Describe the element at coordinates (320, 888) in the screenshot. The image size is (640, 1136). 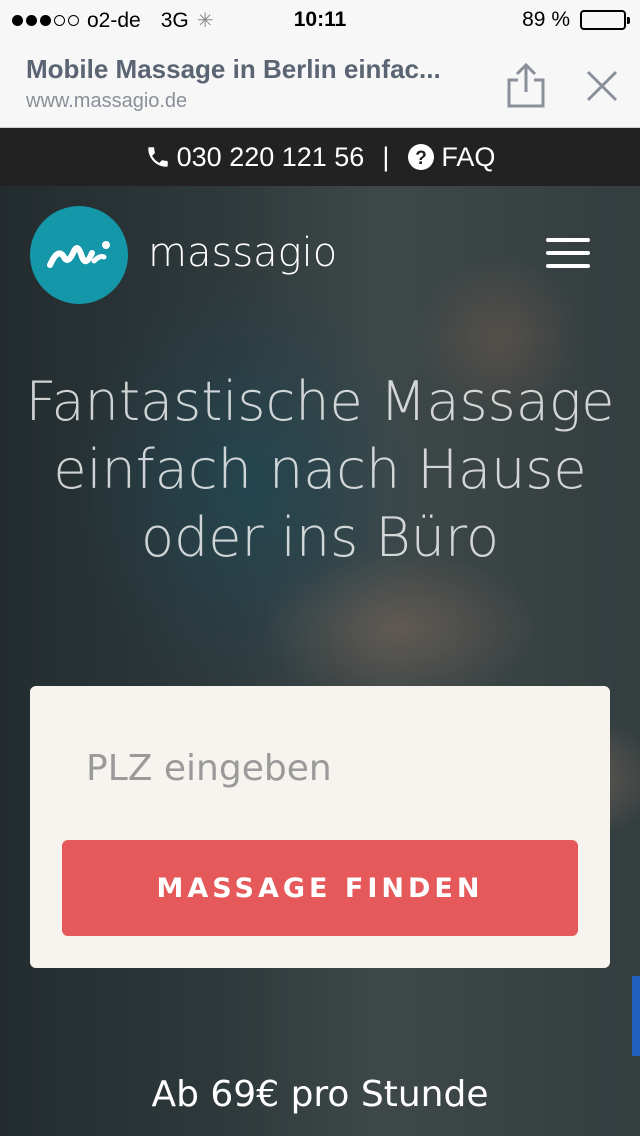
I see `find-massage-button: MASSAGE FINDEN` at that location.